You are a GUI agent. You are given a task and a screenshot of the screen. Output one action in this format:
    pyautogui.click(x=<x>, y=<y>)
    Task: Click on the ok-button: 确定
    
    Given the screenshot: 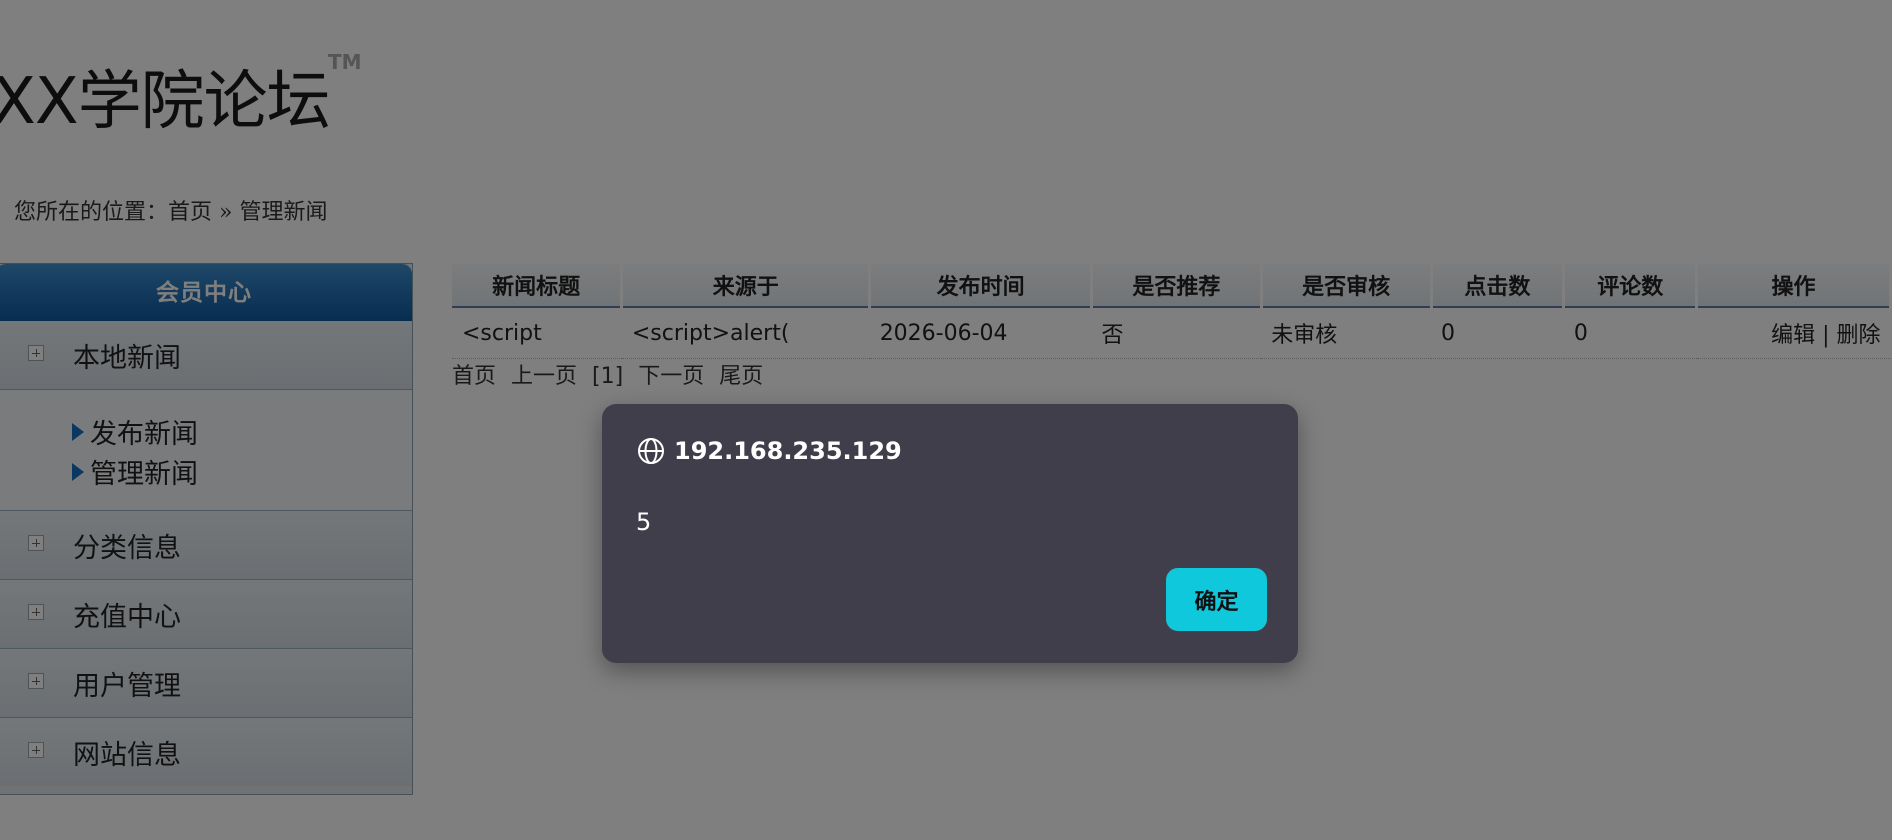 What is the action you would take?
    pyautogui.click(x=1216, y=599)
    